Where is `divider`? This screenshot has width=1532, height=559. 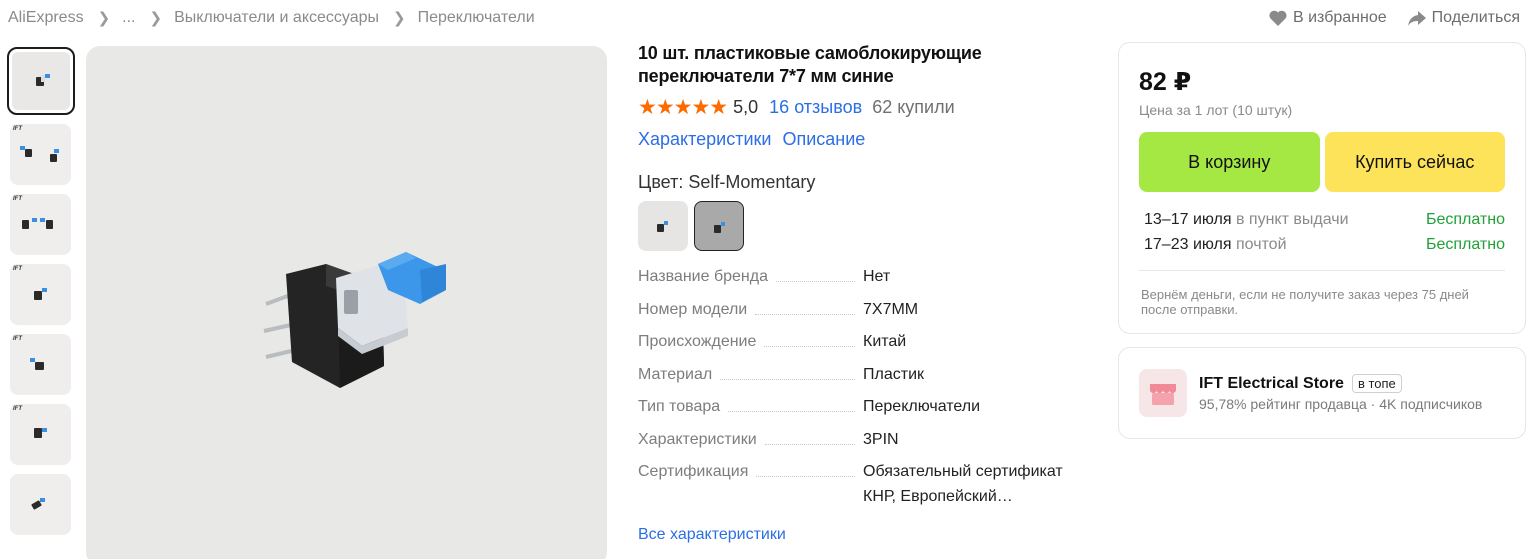
divider is located at coordinates (1322, 270).